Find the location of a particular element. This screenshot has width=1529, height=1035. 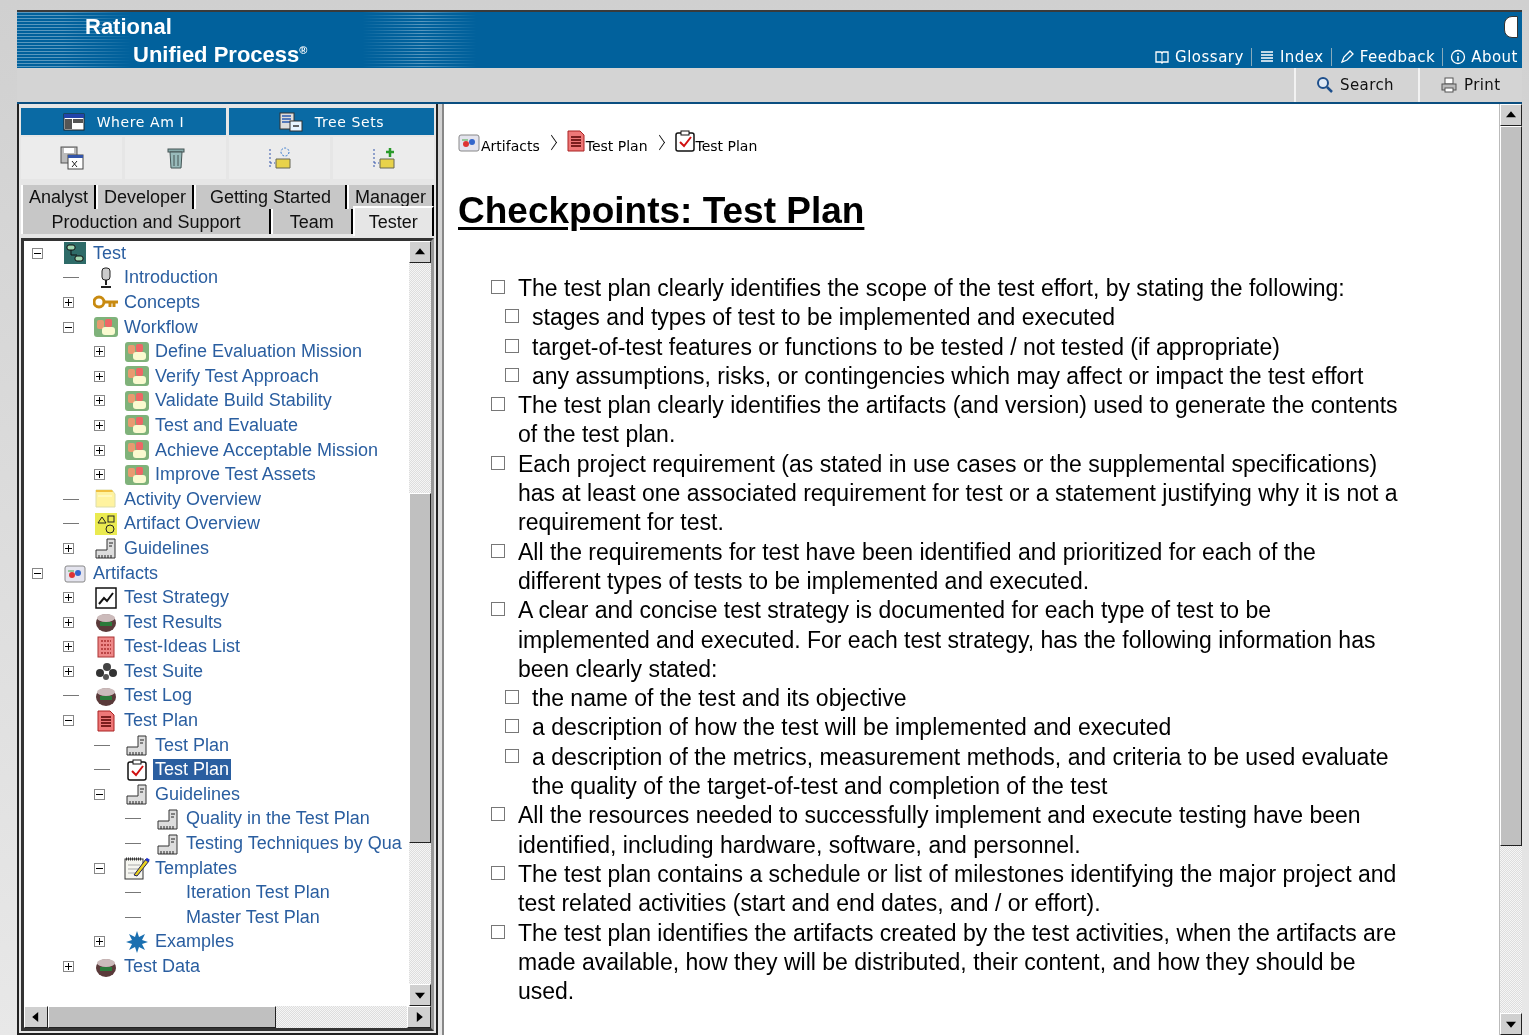

header-link: Glossary is located at coordinates (1199, 57).